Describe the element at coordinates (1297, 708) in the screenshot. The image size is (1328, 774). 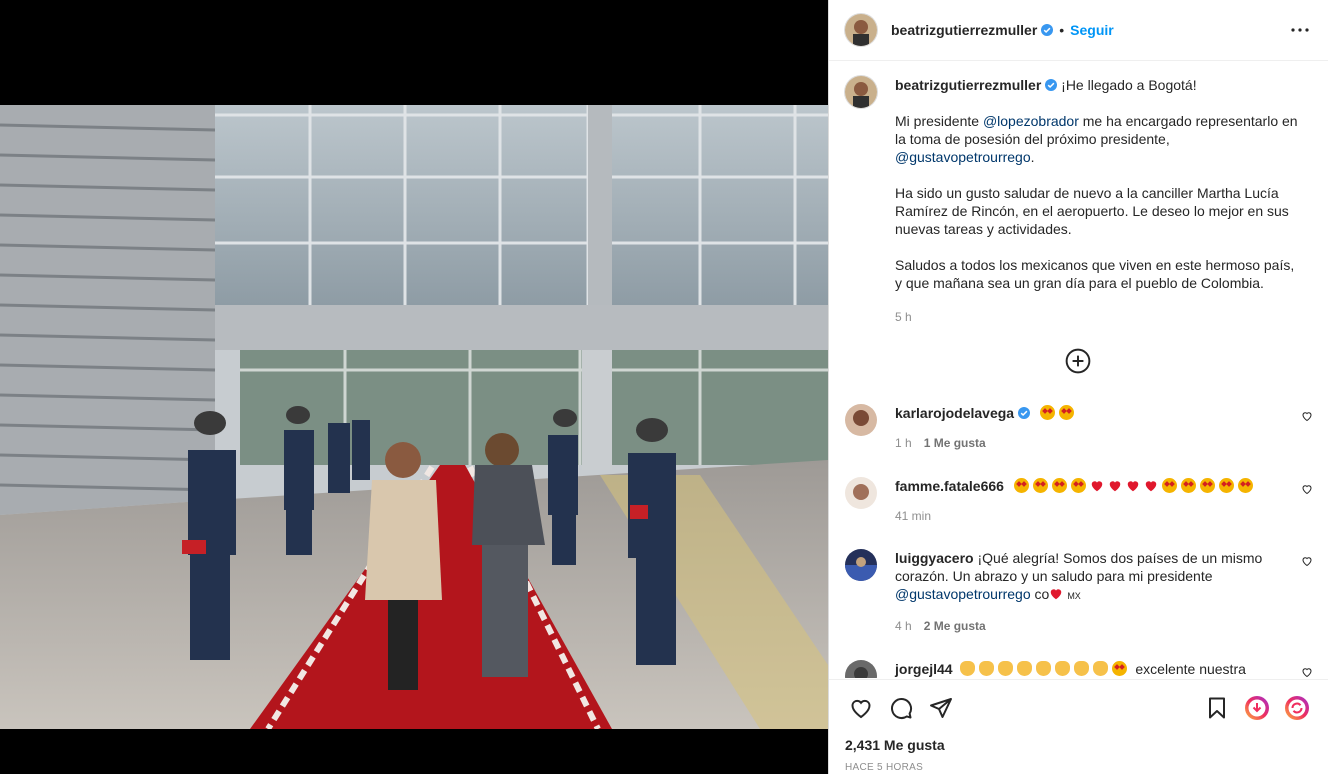
I see `sync-extension-icon` at that location.